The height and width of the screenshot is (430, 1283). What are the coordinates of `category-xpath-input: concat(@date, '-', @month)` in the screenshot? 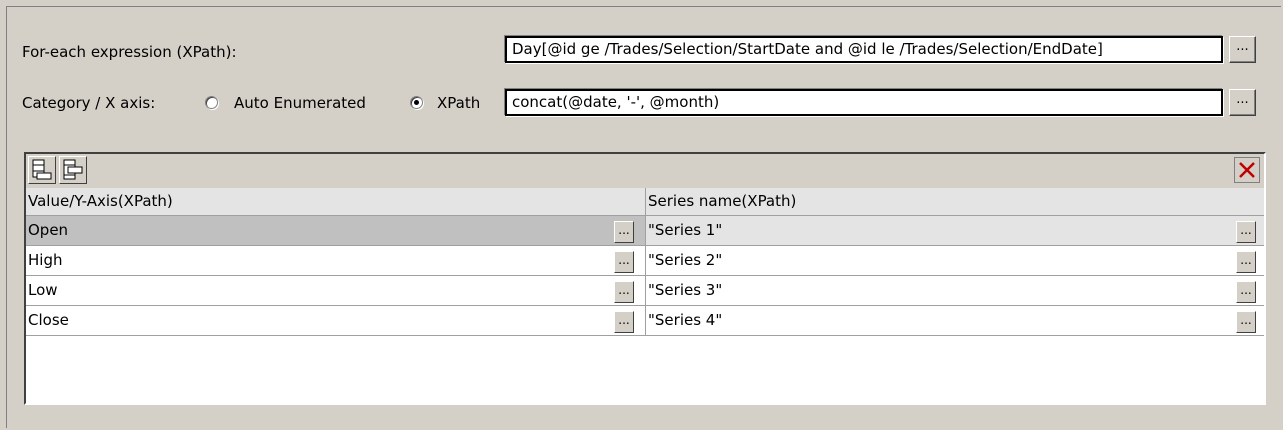 It's located at (864, 102).